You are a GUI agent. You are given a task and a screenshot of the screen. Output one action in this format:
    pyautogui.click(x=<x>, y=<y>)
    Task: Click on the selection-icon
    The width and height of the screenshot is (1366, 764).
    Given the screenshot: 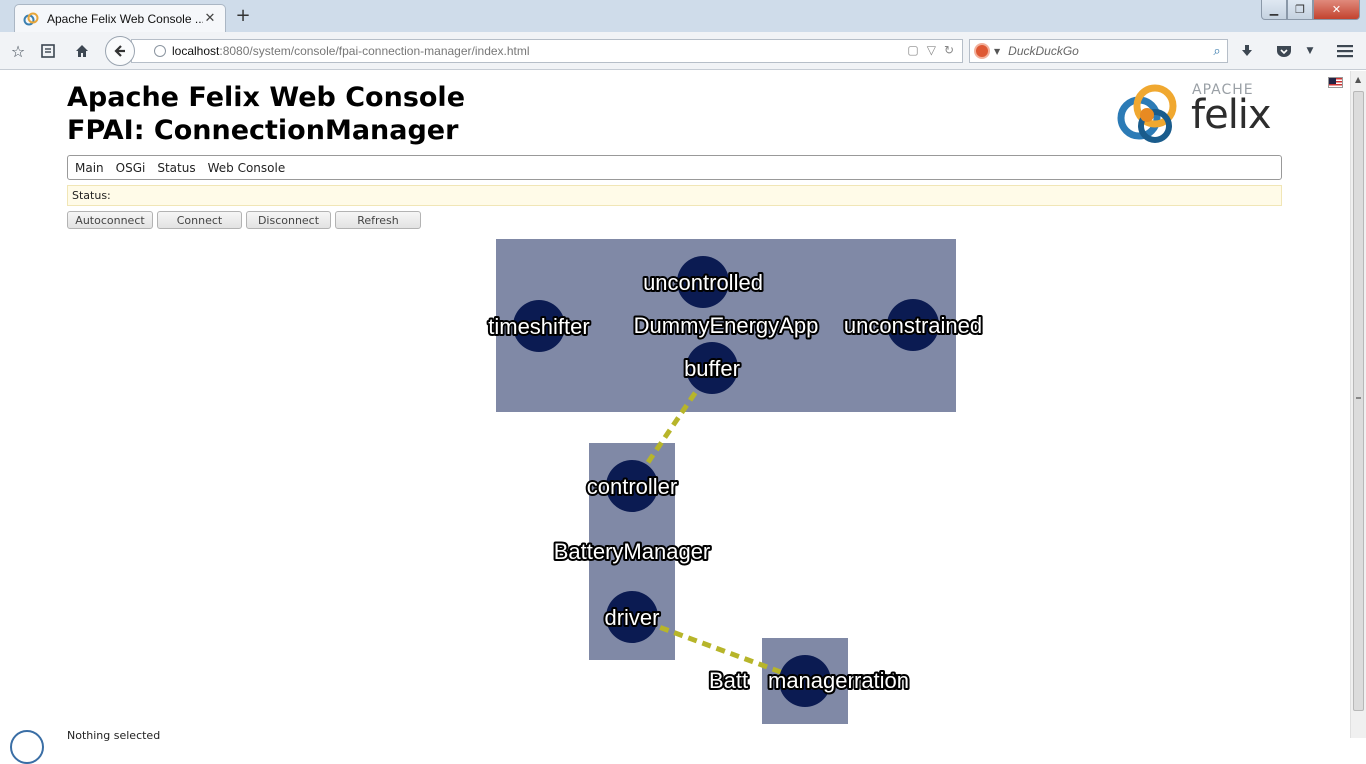 What is the action you would take?
    pyautogui.click(x=27, y=747)
    